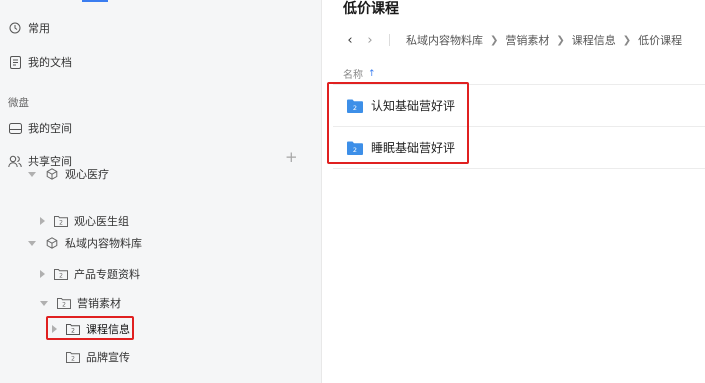  I want to click on breadcrumb-item: 私域内容物料库, so click(444, 40).